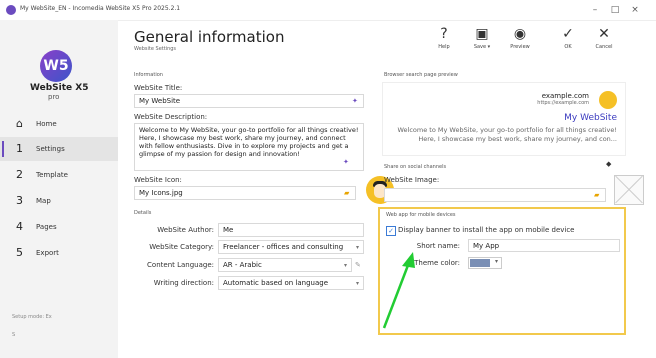  I want to click on annotation-arrow, so click(398, 290).